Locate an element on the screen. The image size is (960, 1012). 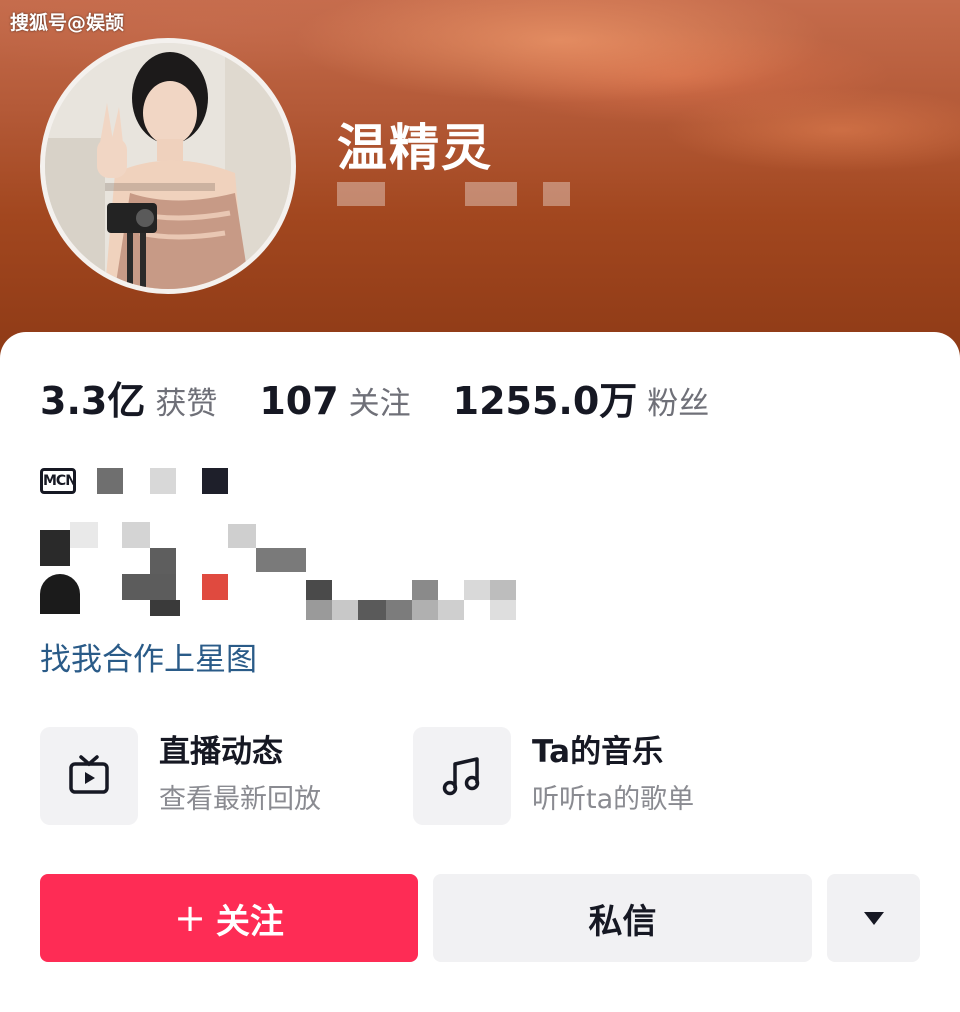
profile-name: 温精灵 is located at coordinates (415, 148).